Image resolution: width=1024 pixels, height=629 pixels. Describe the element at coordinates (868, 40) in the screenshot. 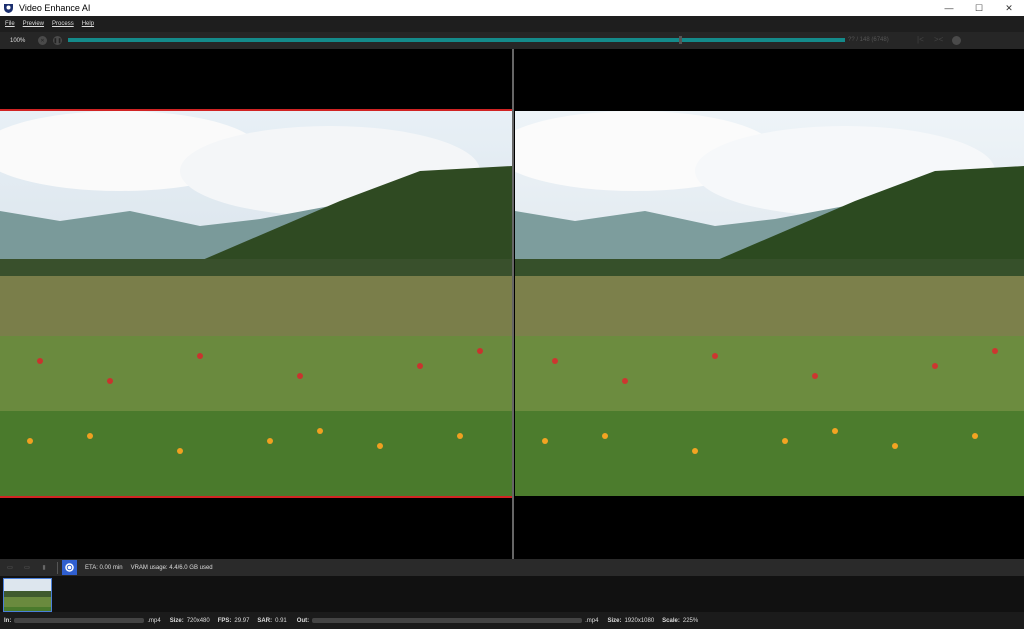

I see `frame-counter: ?? / 148 (6748)` at that location.